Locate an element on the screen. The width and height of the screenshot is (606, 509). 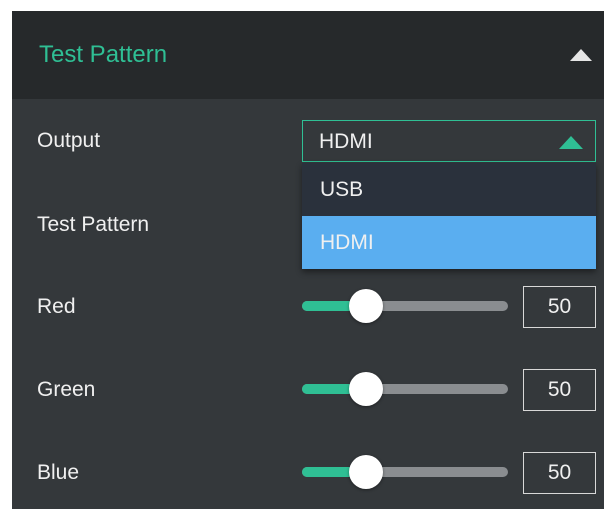
output-select-value: HDMI is located at coordinates (346, 141).